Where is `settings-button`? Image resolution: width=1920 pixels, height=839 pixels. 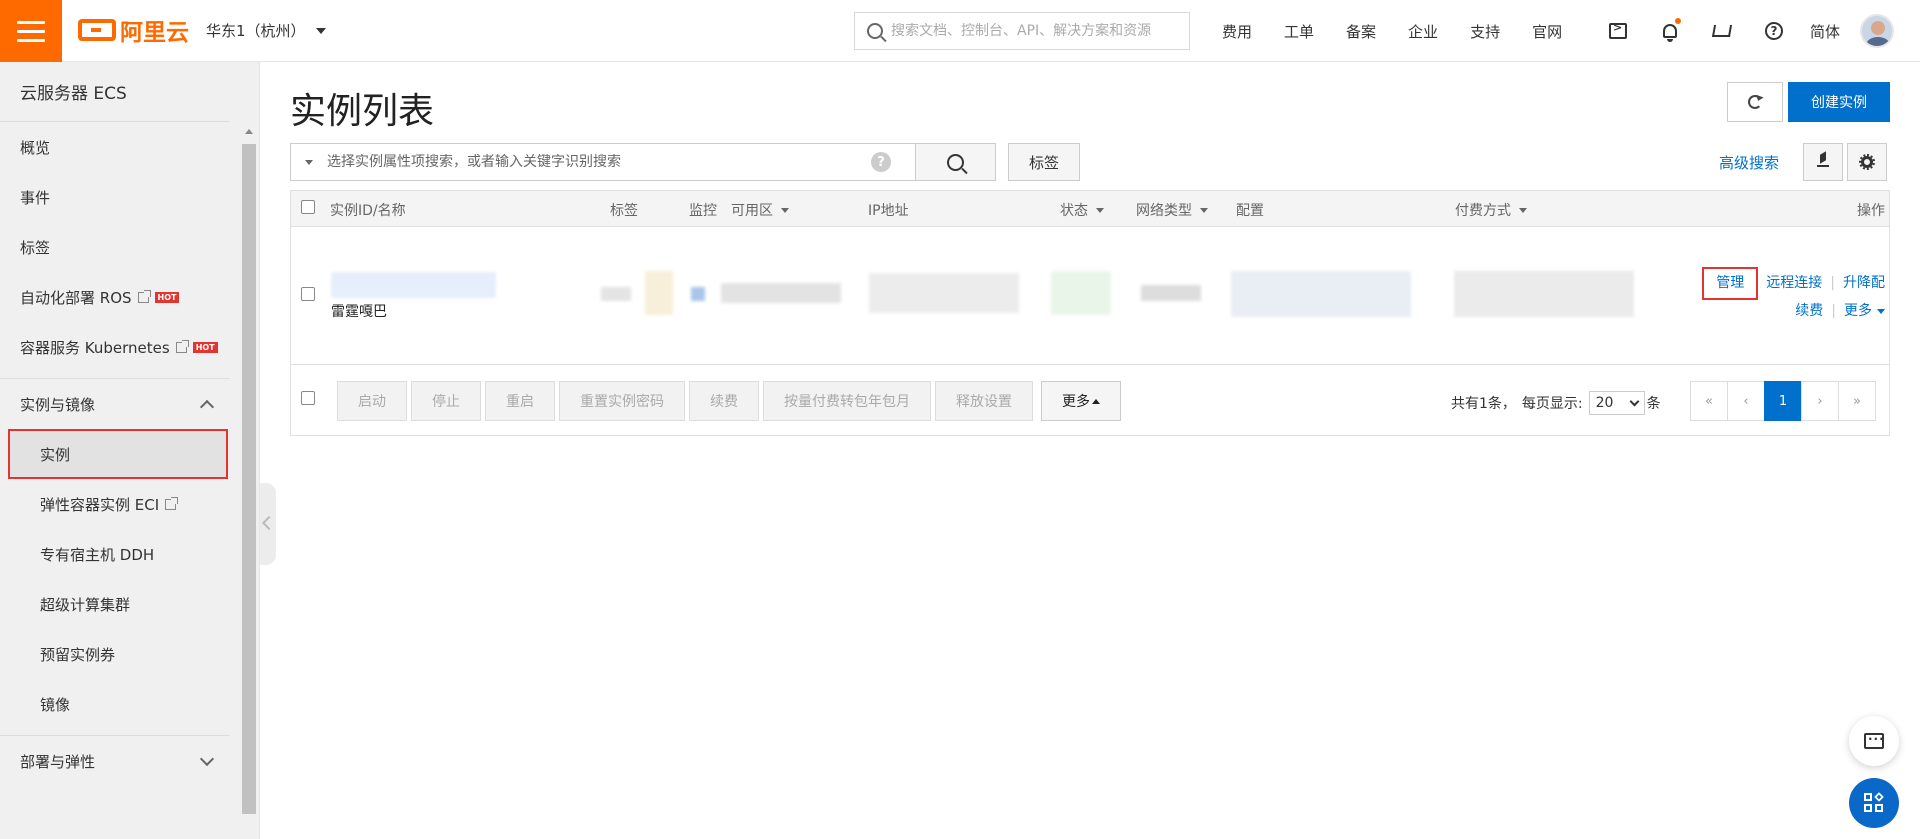 settings-button is located at coordinates (1867, 162).